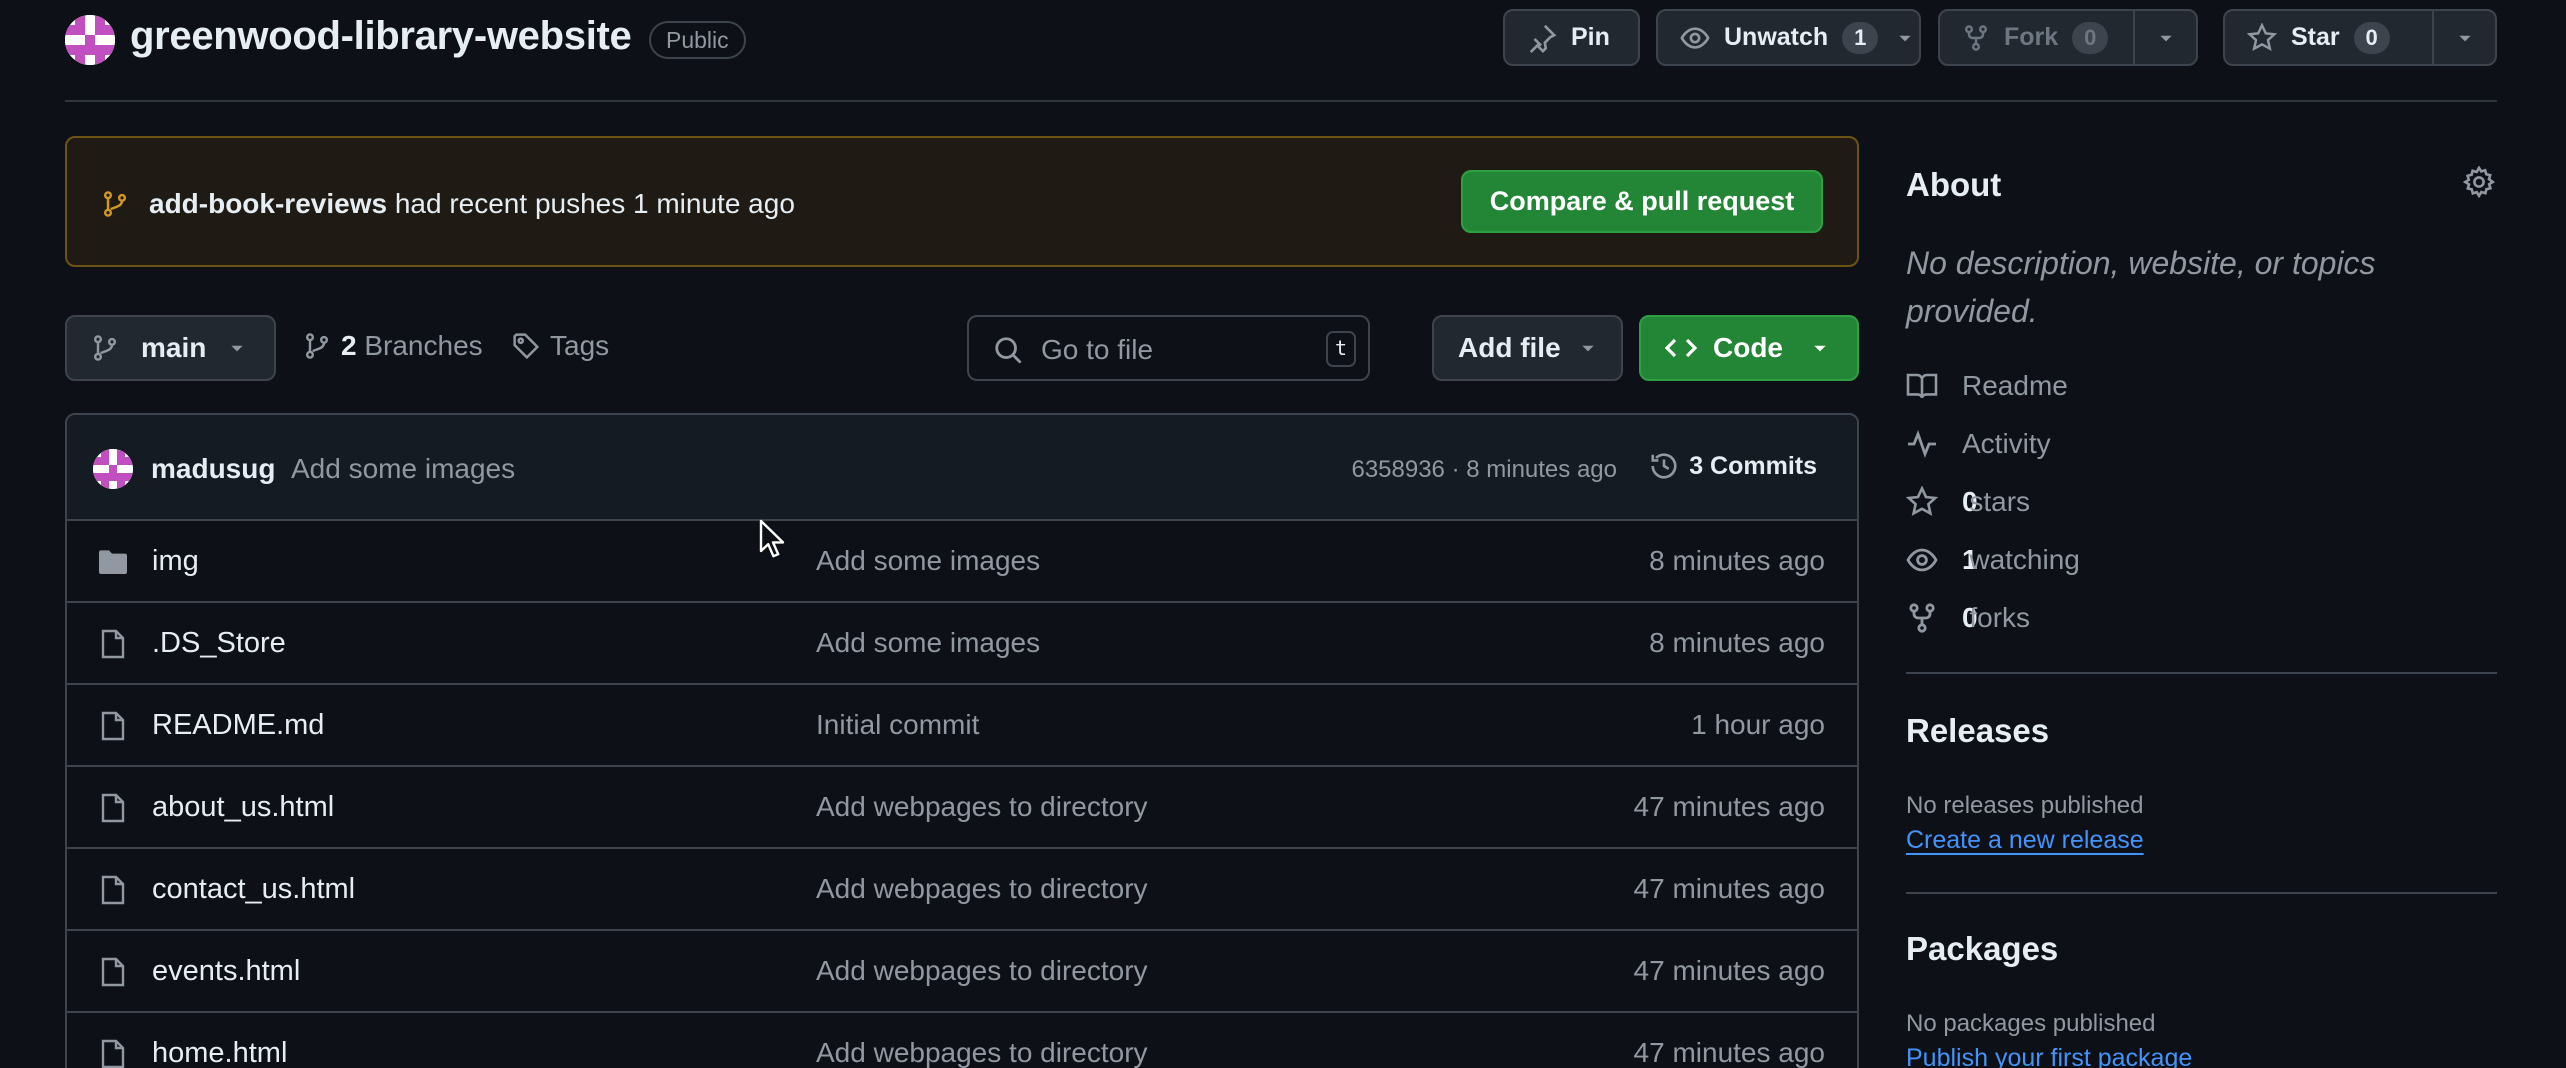  I want to click on file-name-link: img, so click(175, 561).